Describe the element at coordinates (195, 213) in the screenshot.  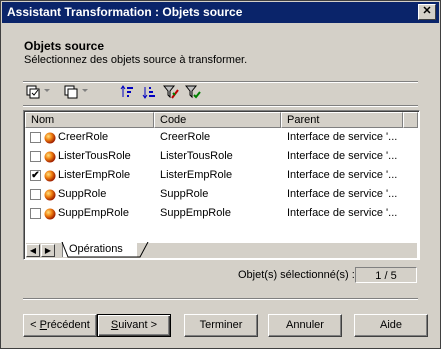
I see `cell-code: SuppEmpRole` at that location.